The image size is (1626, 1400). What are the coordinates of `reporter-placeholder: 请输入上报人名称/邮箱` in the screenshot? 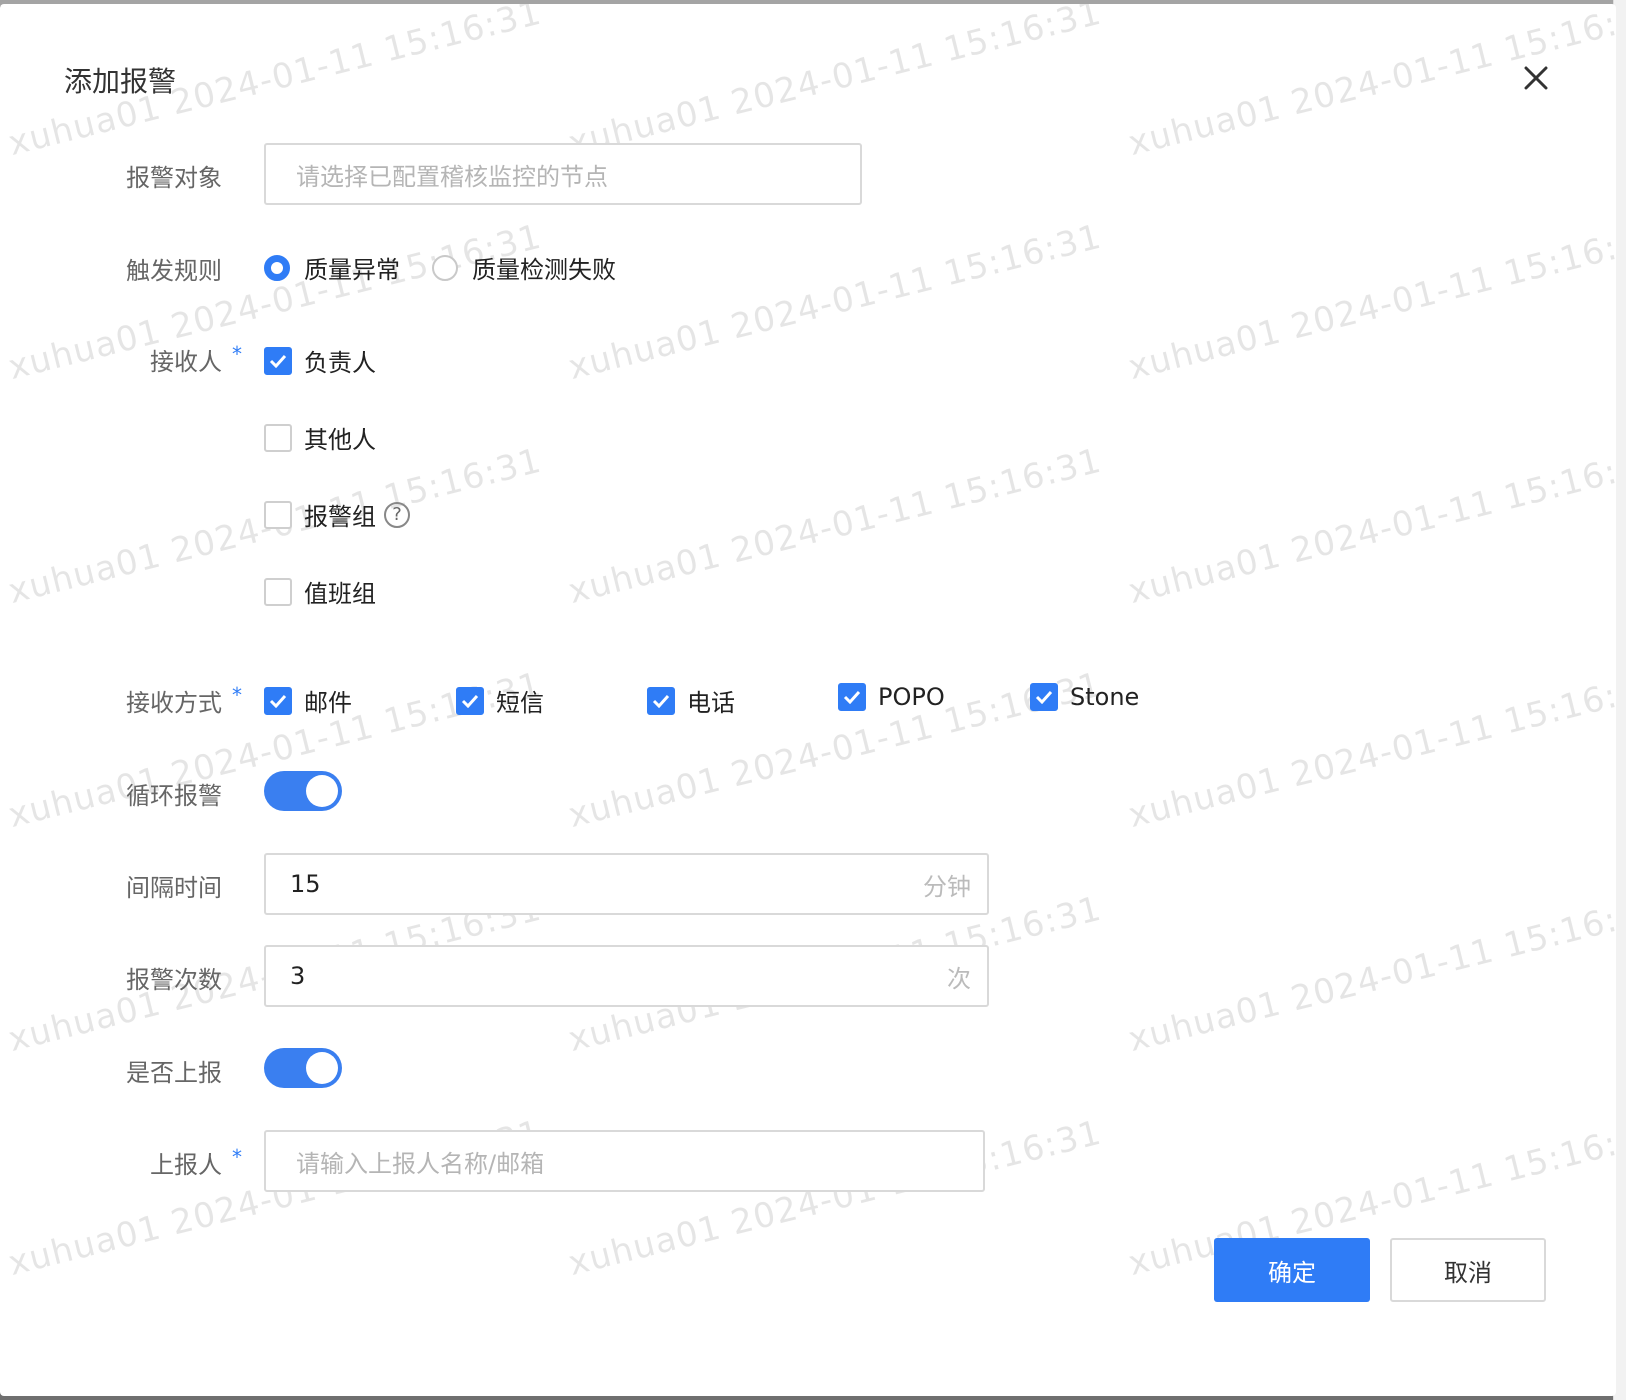 It's located at (420, 1163).